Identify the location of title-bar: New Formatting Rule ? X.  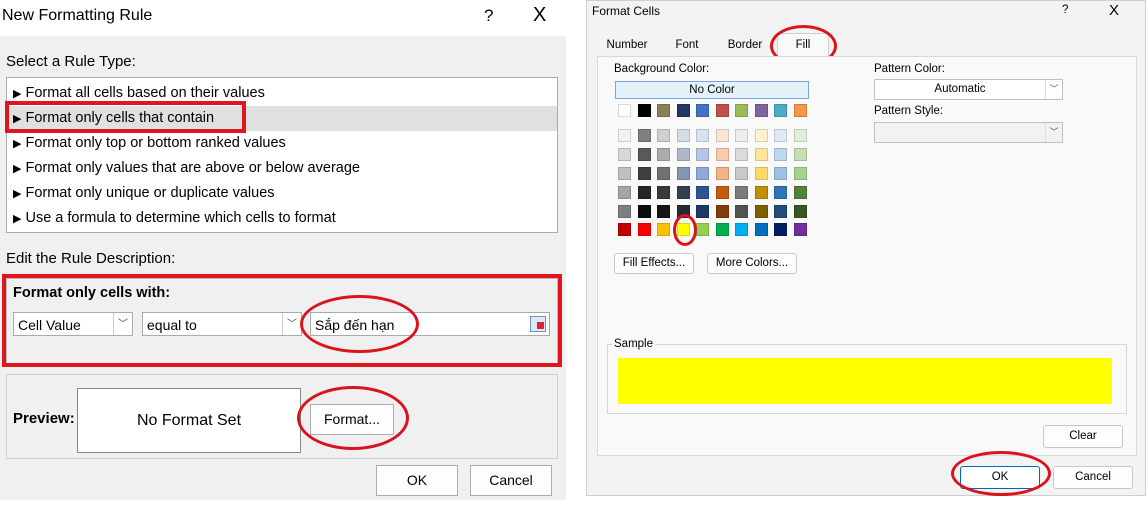
(283, 18).